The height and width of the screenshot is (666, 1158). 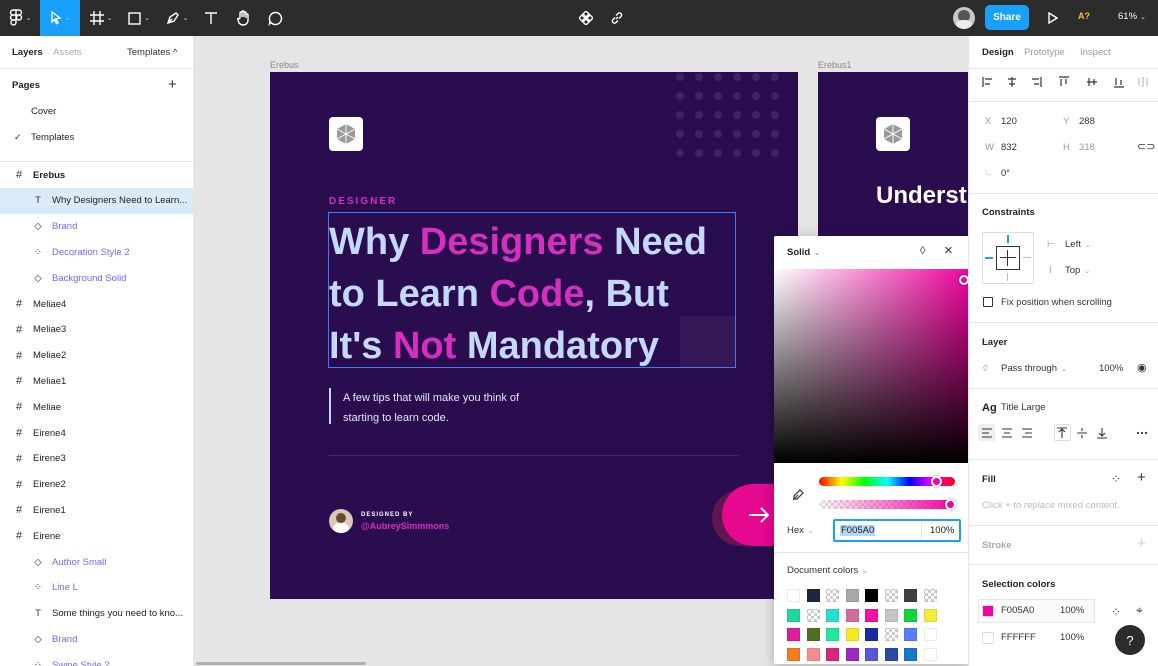 What do you see at coordinates (1087, 147) in the screenshot?
I see `height-input: 318` at bounding box center [1087, 147].